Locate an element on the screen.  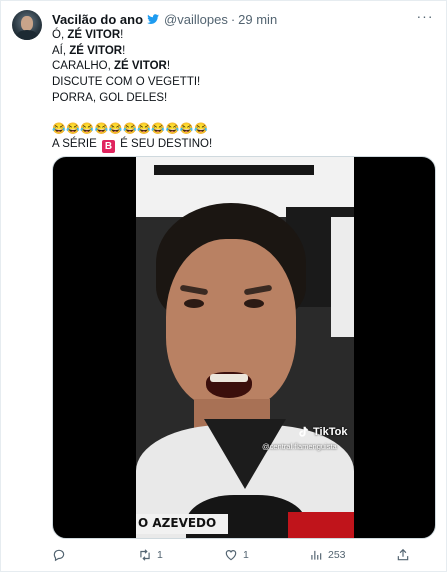
retweet-count: 1 is located at coordinates (160, 555).